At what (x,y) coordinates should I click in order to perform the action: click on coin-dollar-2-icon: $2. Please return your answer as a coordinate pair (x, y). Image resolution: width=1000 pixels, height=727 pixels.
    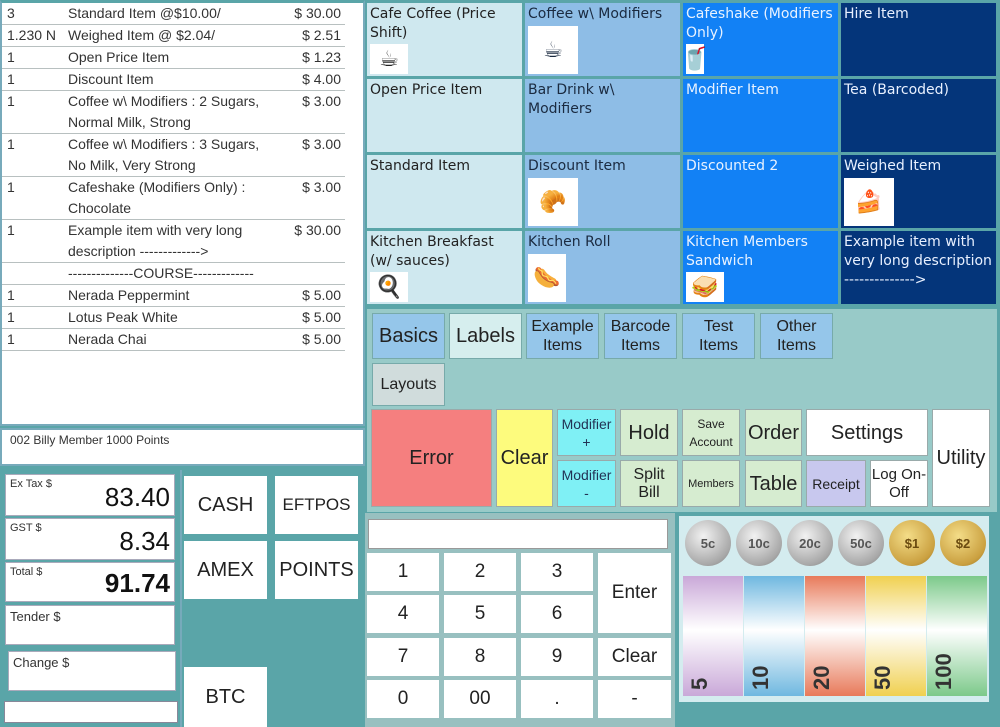
    Looking at the image, I should click on (963, 543).